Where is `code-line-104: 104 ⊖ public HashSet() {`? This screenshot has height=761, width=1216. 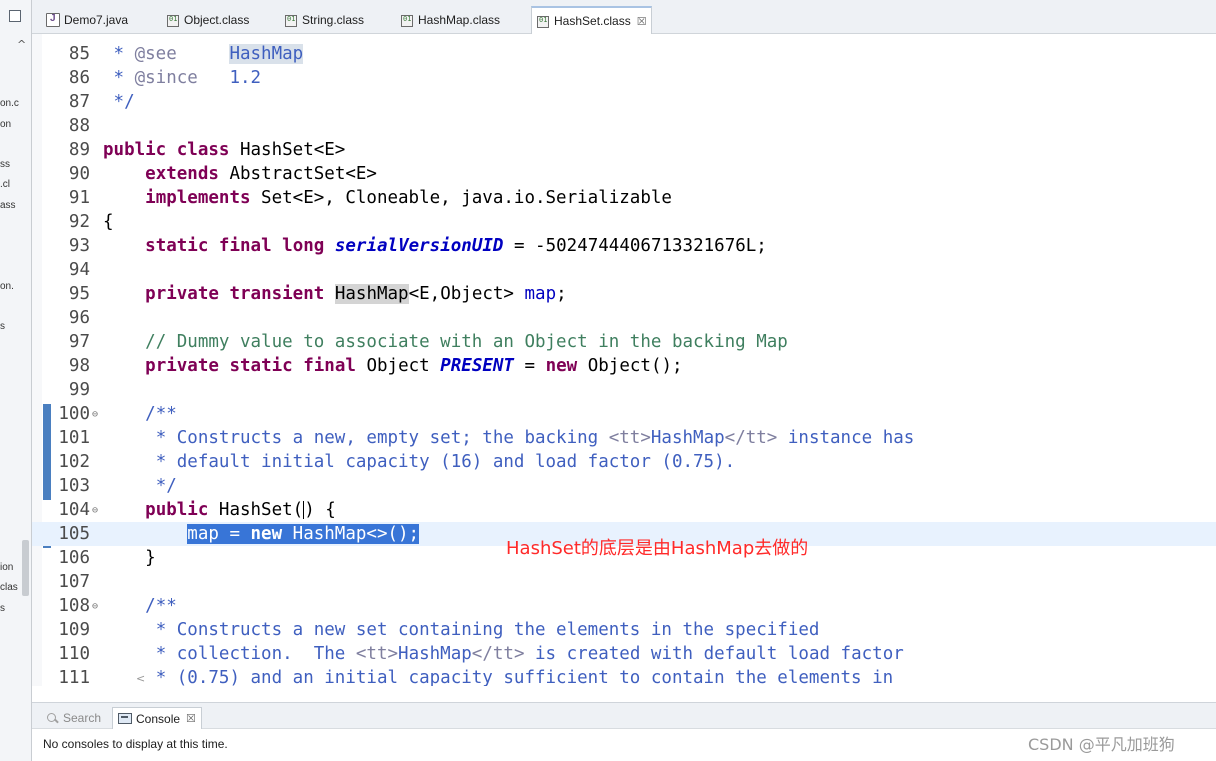 code-line-104: 104 ⊖ public HashSet() { is located at coordinates (624, 510).